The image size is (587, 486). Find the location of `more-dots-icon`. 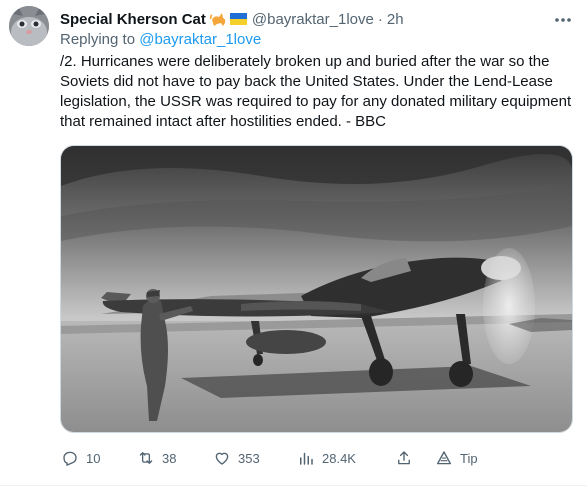

more-dots-icon is located at coordinates (563, 20).